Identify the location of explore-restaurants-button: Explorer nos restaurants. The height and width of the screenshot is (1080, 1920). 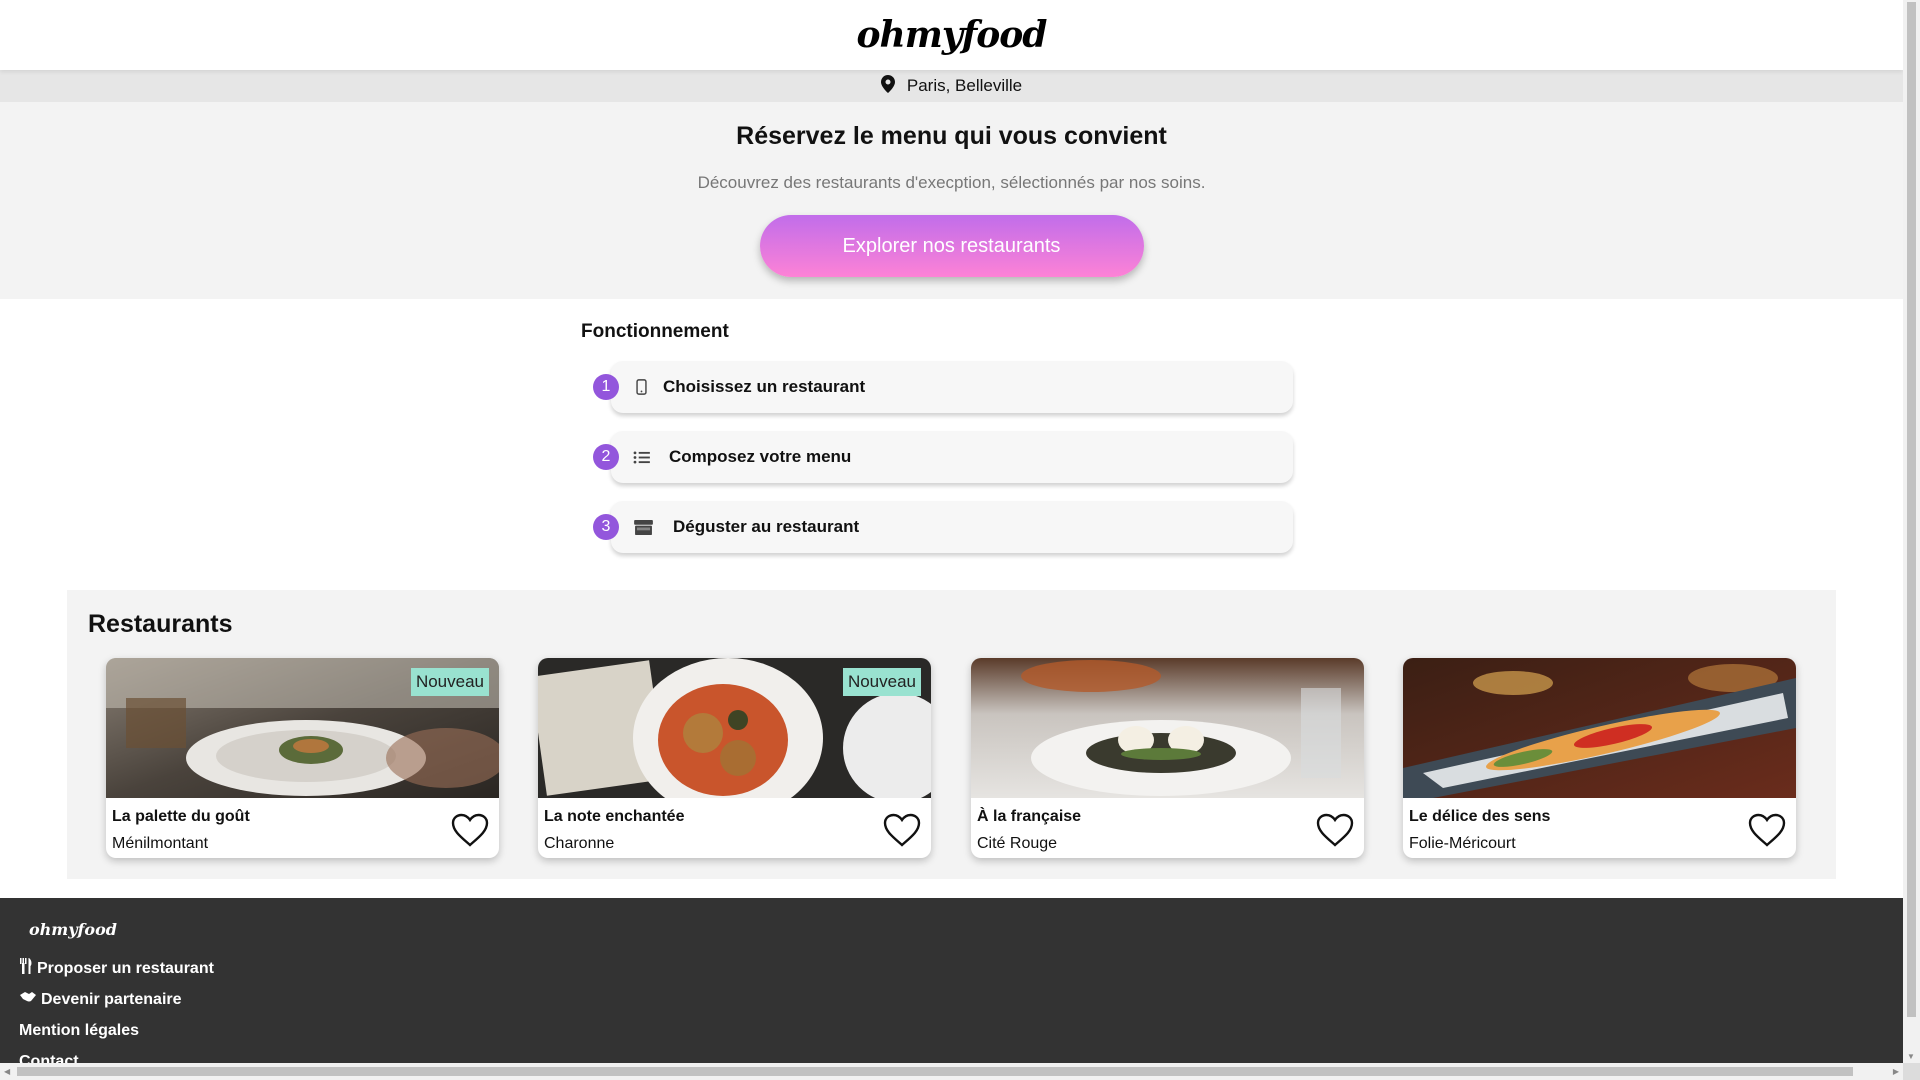
(951, 246).